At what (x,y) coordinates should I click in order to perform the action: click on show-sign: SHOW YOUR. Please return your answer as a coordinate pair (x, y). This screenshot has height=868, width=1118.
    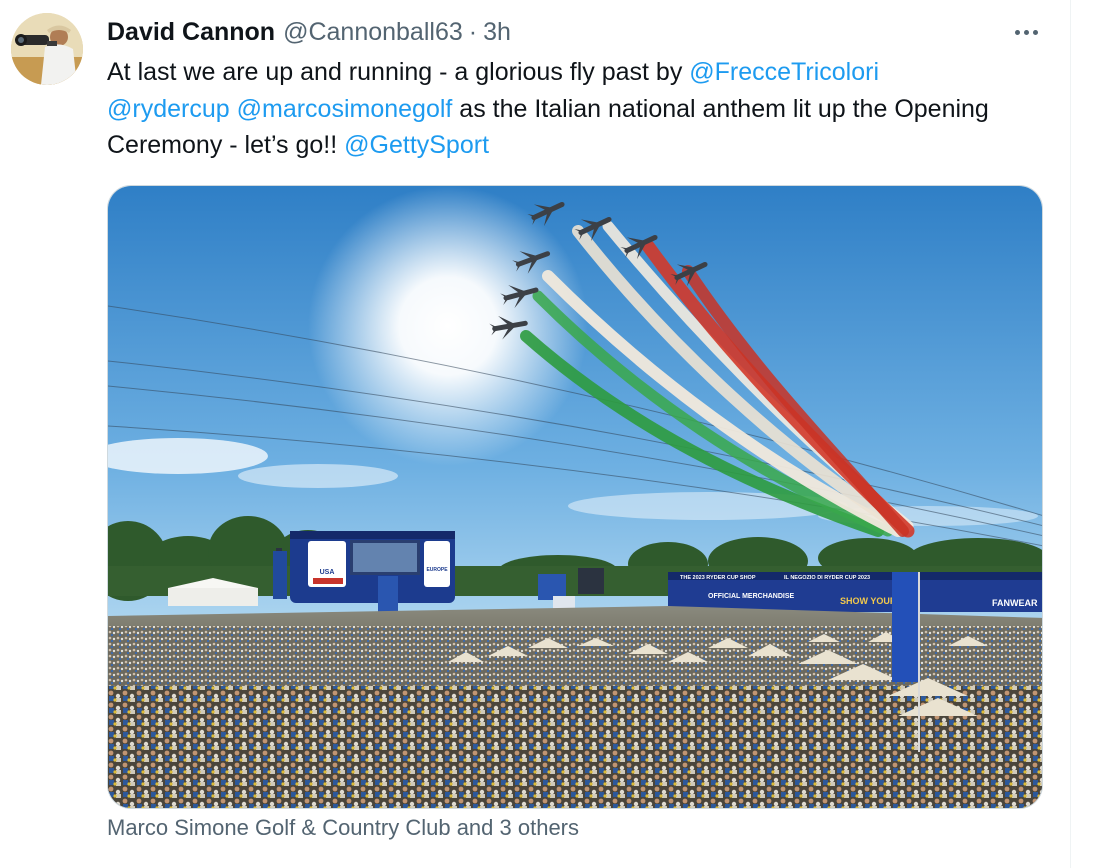
    Looking at the image, I should click on (868, 601).